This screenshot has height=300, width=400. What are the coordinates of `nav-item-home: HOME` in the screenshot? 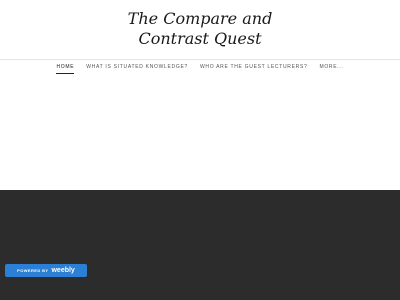 It's located at (65, 68).